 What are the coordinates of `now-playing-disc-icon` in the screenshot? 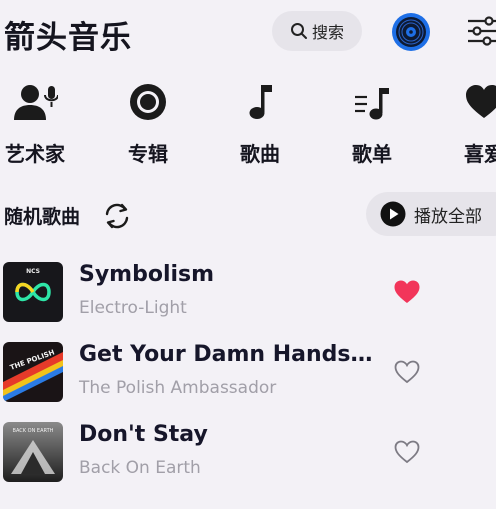 It's located at (411, 32).